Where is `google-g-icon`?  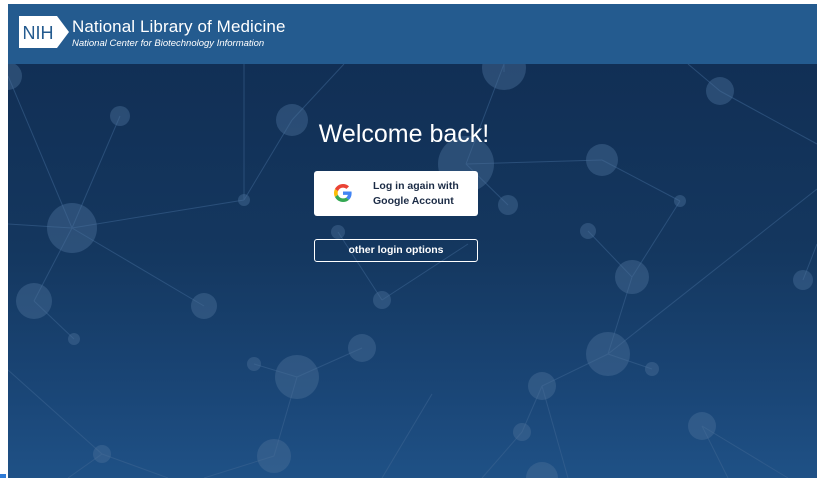
google-g-icon is located at coordinates (343, 193).